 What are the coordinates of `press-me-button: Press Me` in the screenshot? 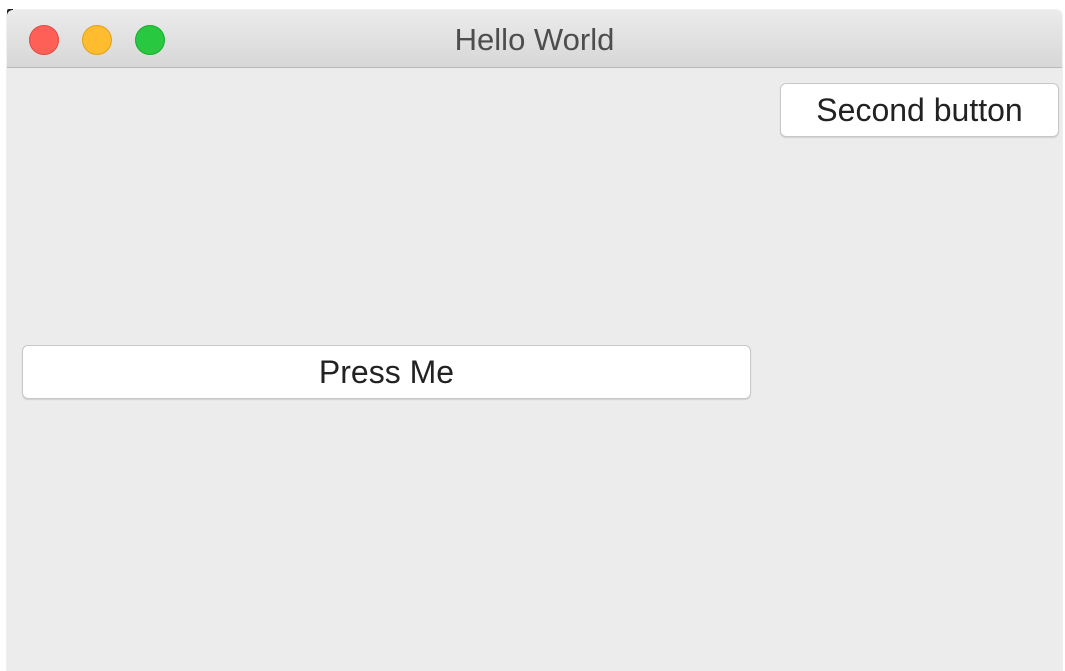 It's located at (386, 372).